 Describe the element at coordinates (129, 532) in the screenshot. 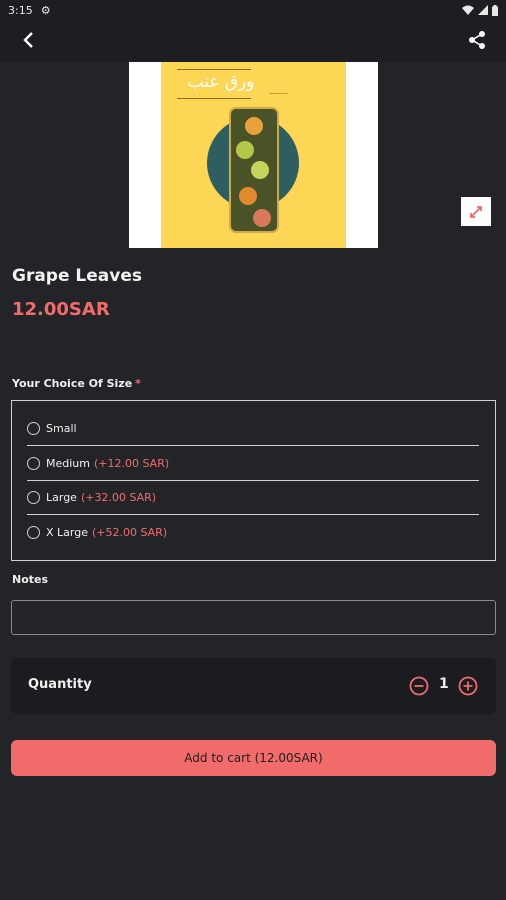

I see `option-extra-price: (+52.00 SAR)` at that location.